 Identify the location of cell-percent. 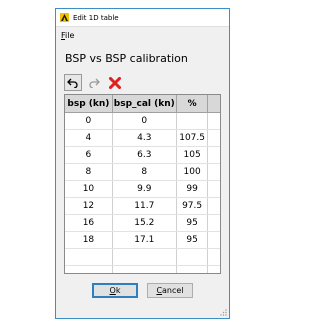
(192, 121).